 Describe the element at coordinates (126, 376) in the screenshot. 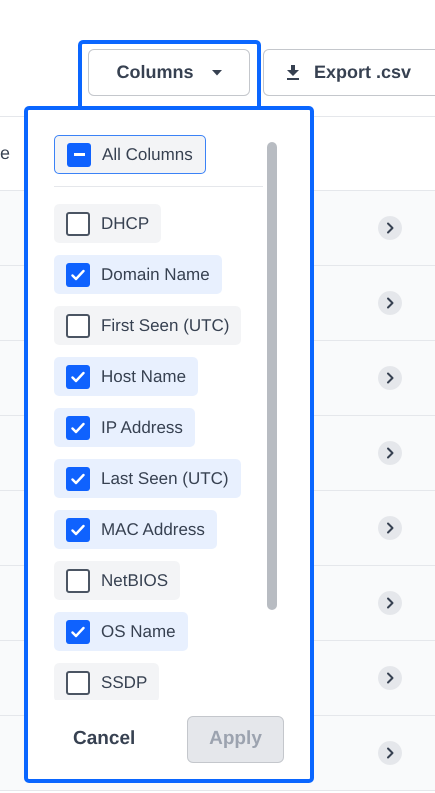

I see `column-option: Host Name` at that location.